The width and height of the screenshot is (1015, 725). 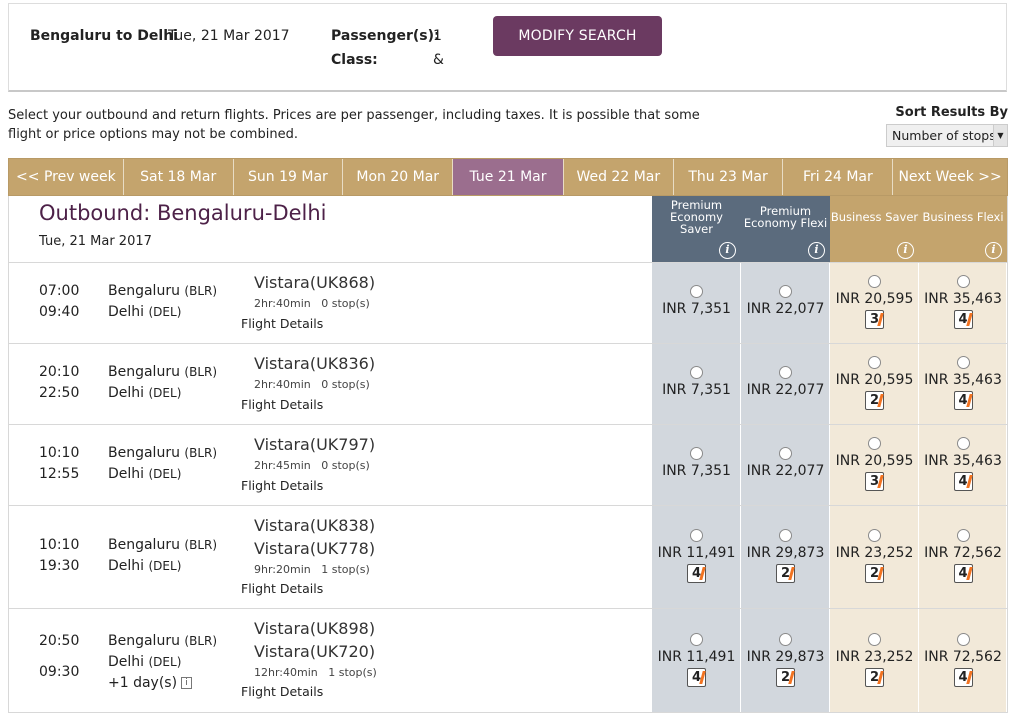 I want to click on prev-week-button: << Prev week, so click(x=66, y=177).